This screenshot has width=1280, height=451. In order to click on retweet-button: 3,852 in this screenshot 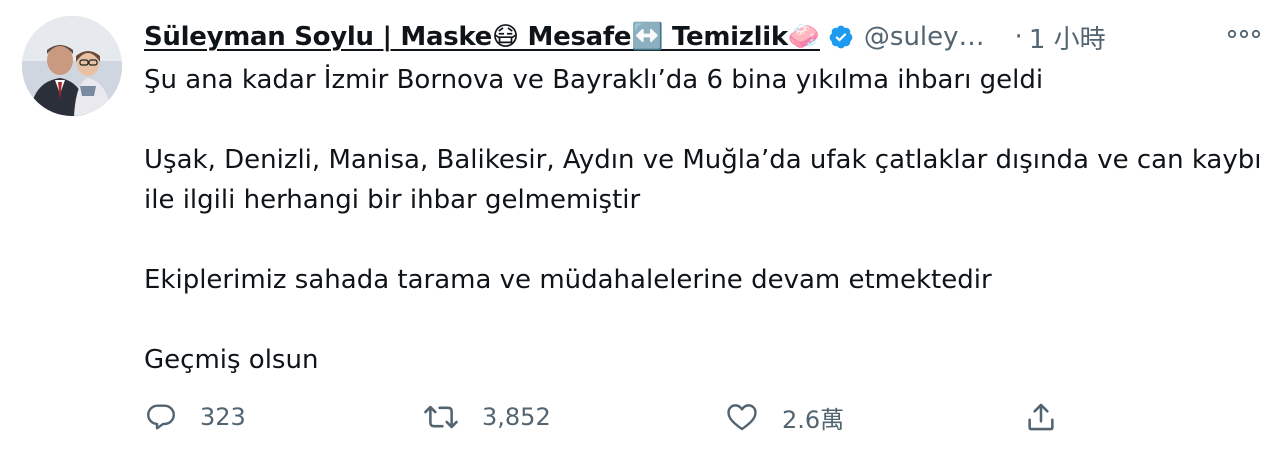, I will do `click(486, 417)`.